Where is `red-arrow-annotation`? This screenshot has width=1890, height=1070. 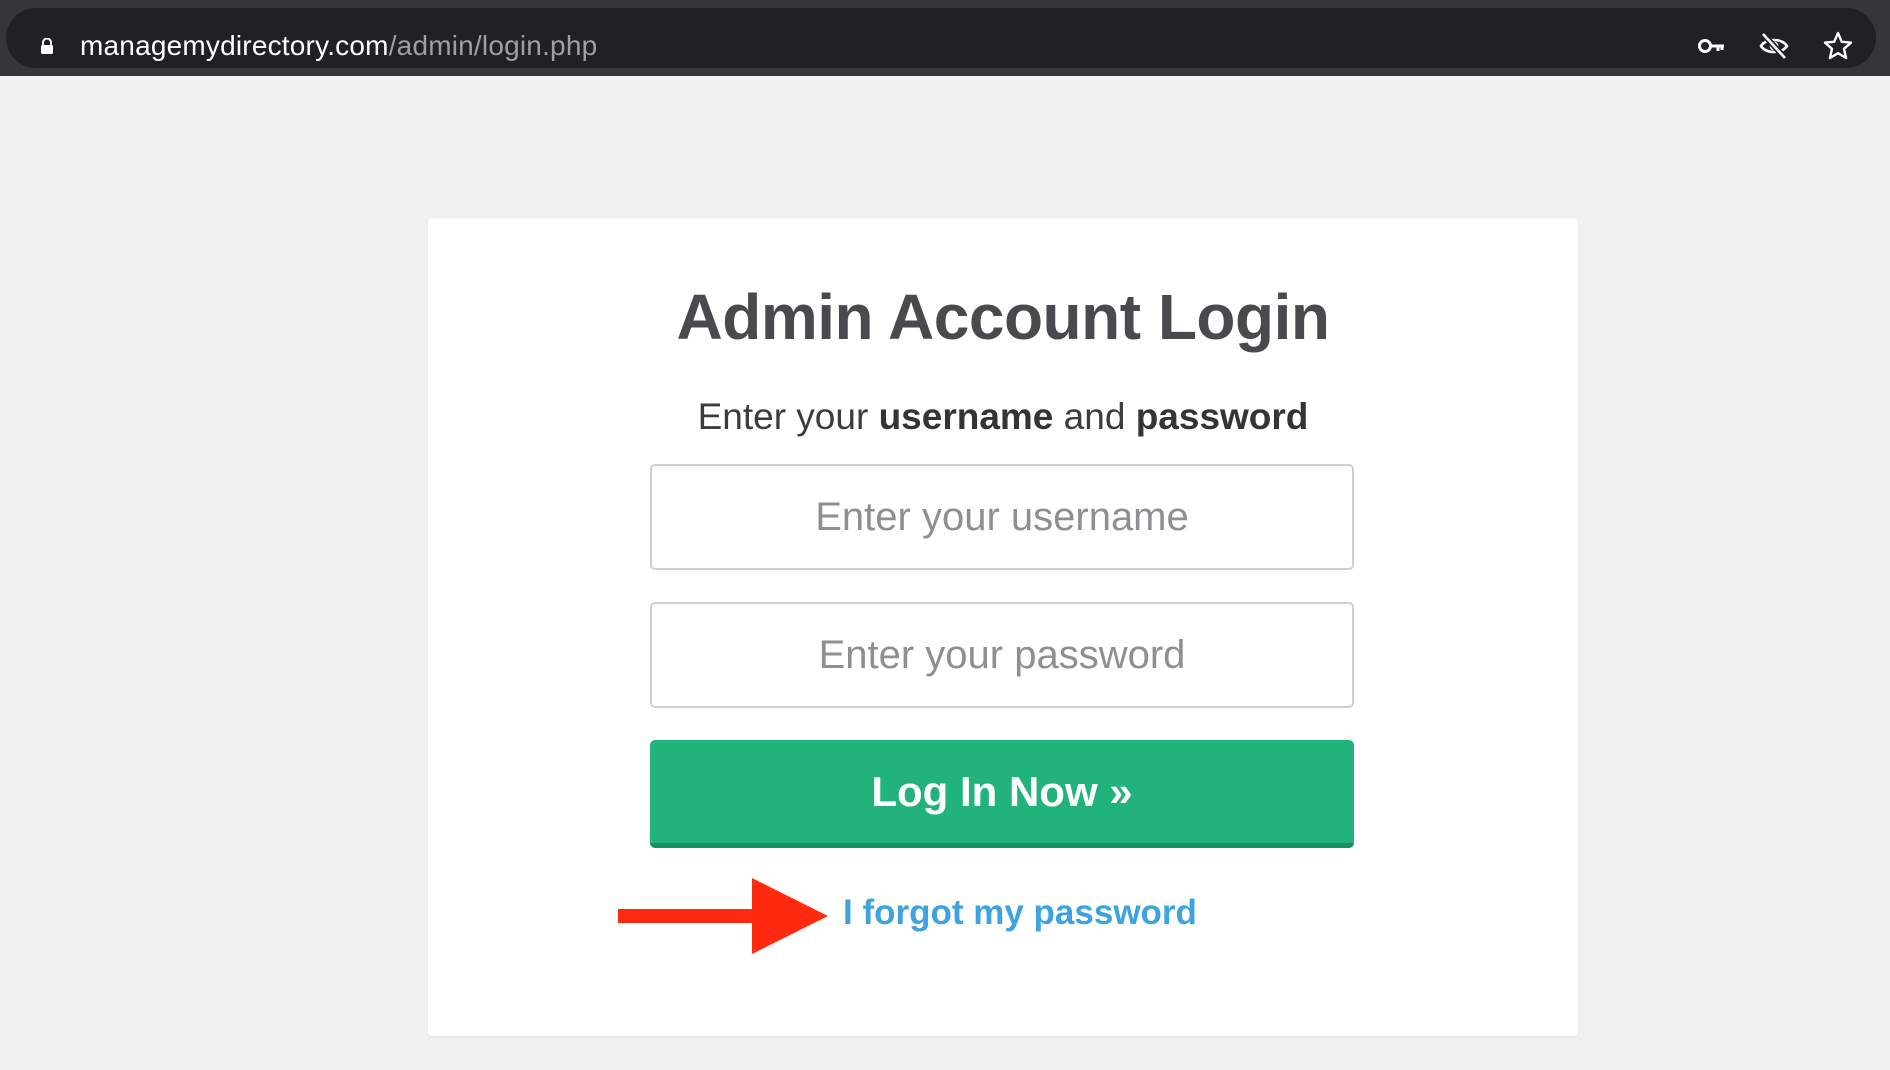 red-arrow-annotation is located at coordinates (723, 916).